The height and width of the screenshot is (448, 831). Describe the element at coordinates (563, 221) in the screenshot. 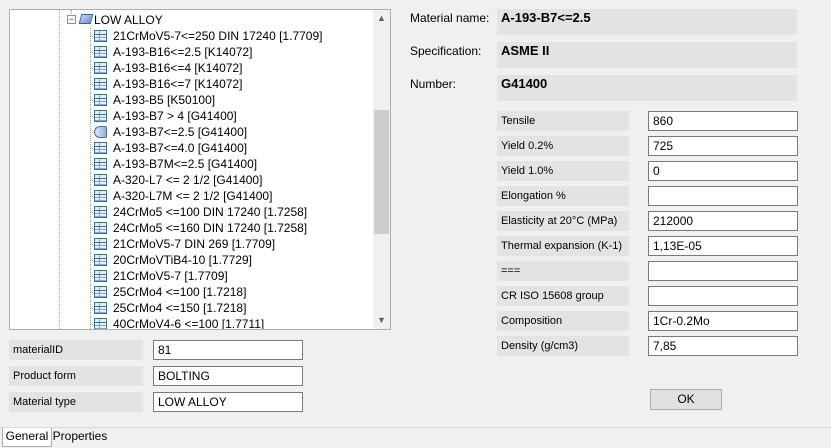

I see `property-label: Elasticity at 20°C (MPa)` at that location.